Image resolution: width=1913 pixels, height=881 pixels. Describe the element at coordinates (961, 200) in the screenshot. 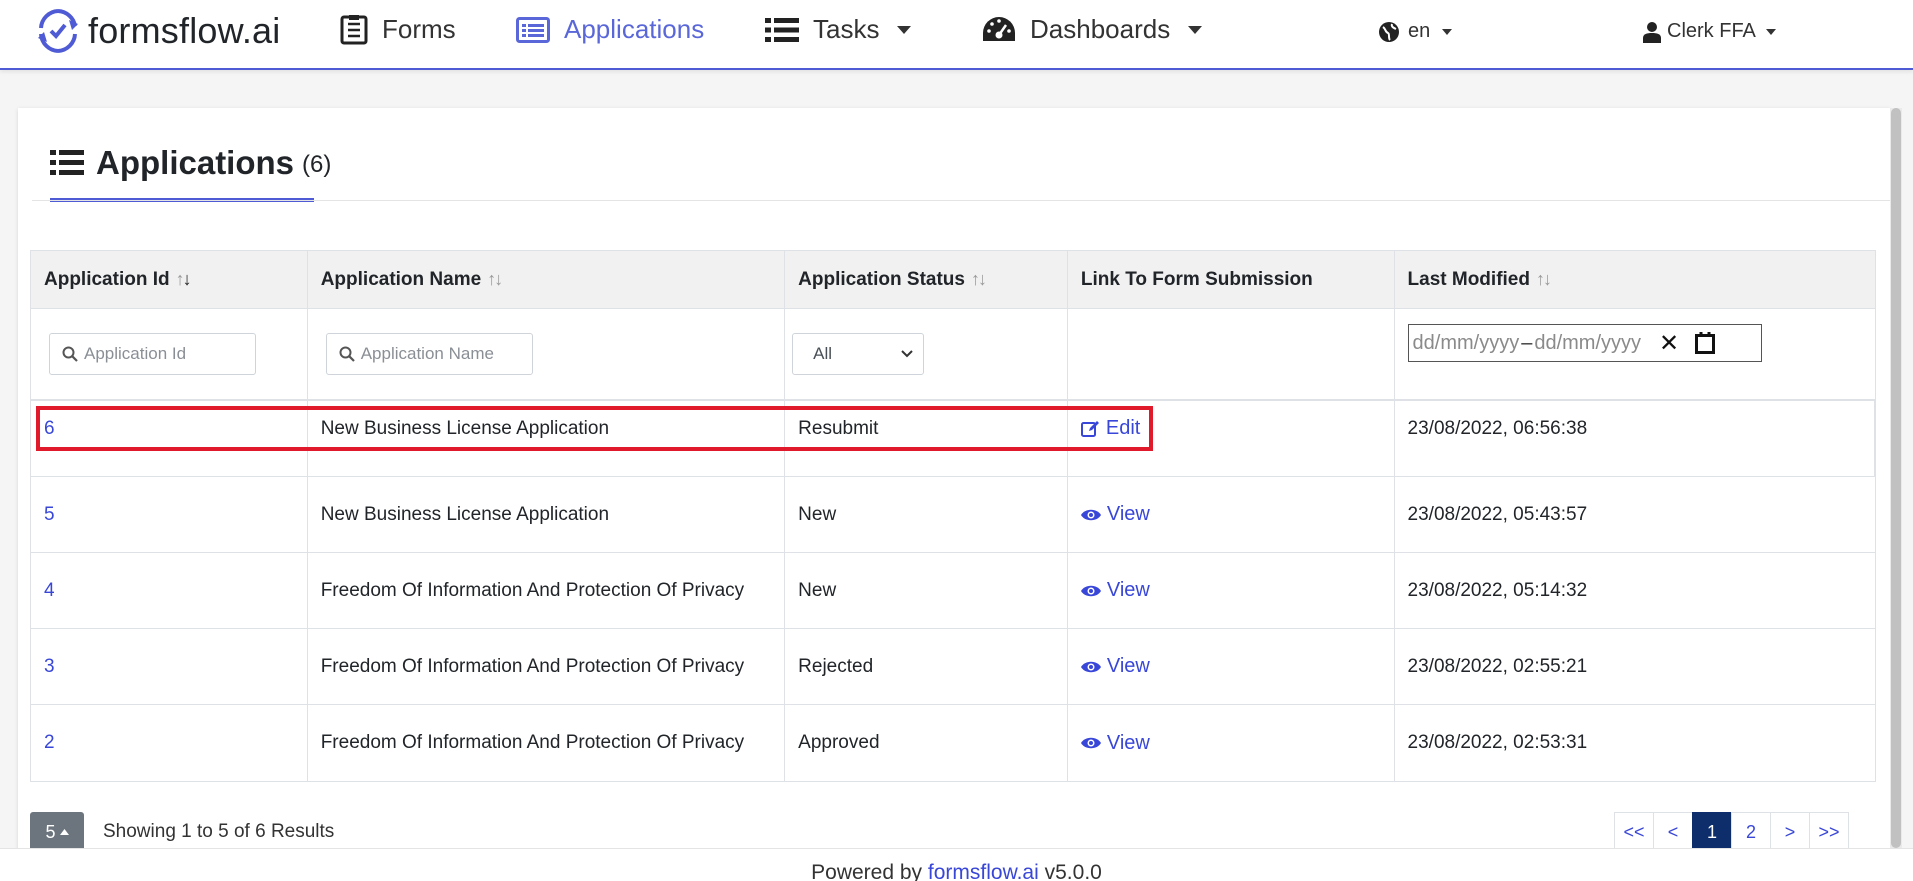

I see `divider` at that location.